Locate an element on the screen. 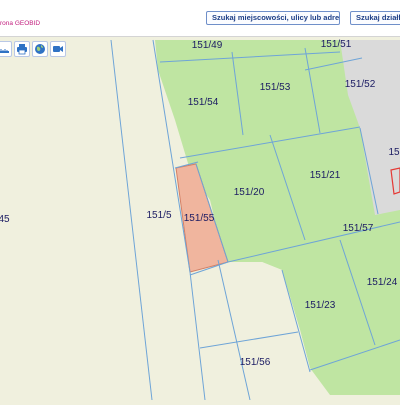 The width and height of the screenshot is (400, 405). brand-text: rona GEOBID is located at coordinates (20, 23).